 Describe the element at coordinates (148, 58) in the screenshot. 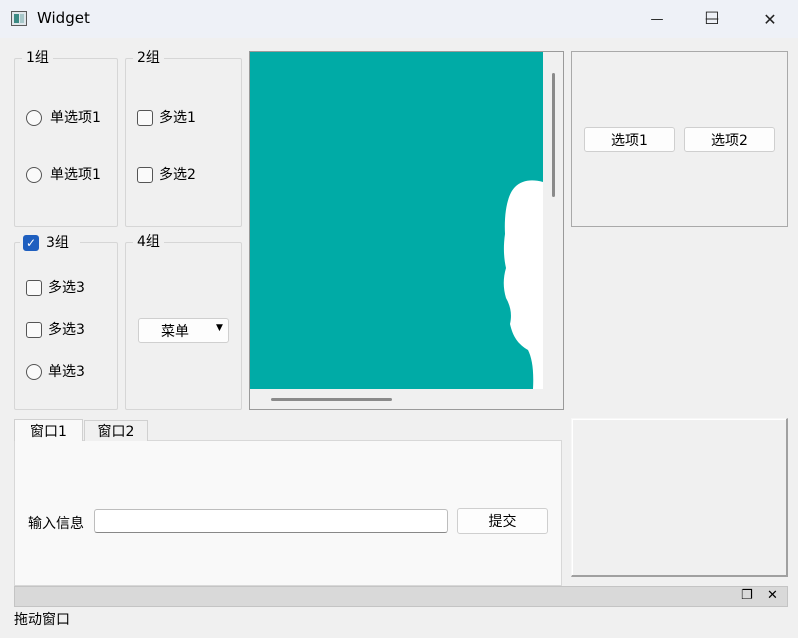

I see `group-2-title: 2组` at that location.